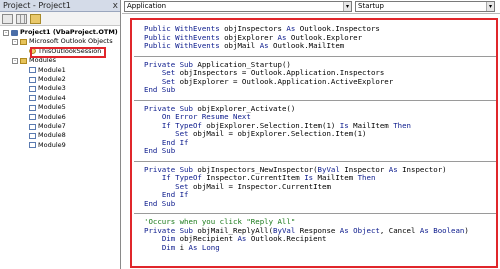 The height and width of the screenshot is (269, 500). Describe the element at coordinates (52, 135) in the screenshot. I see `tree-item-label: Module8` at that location.